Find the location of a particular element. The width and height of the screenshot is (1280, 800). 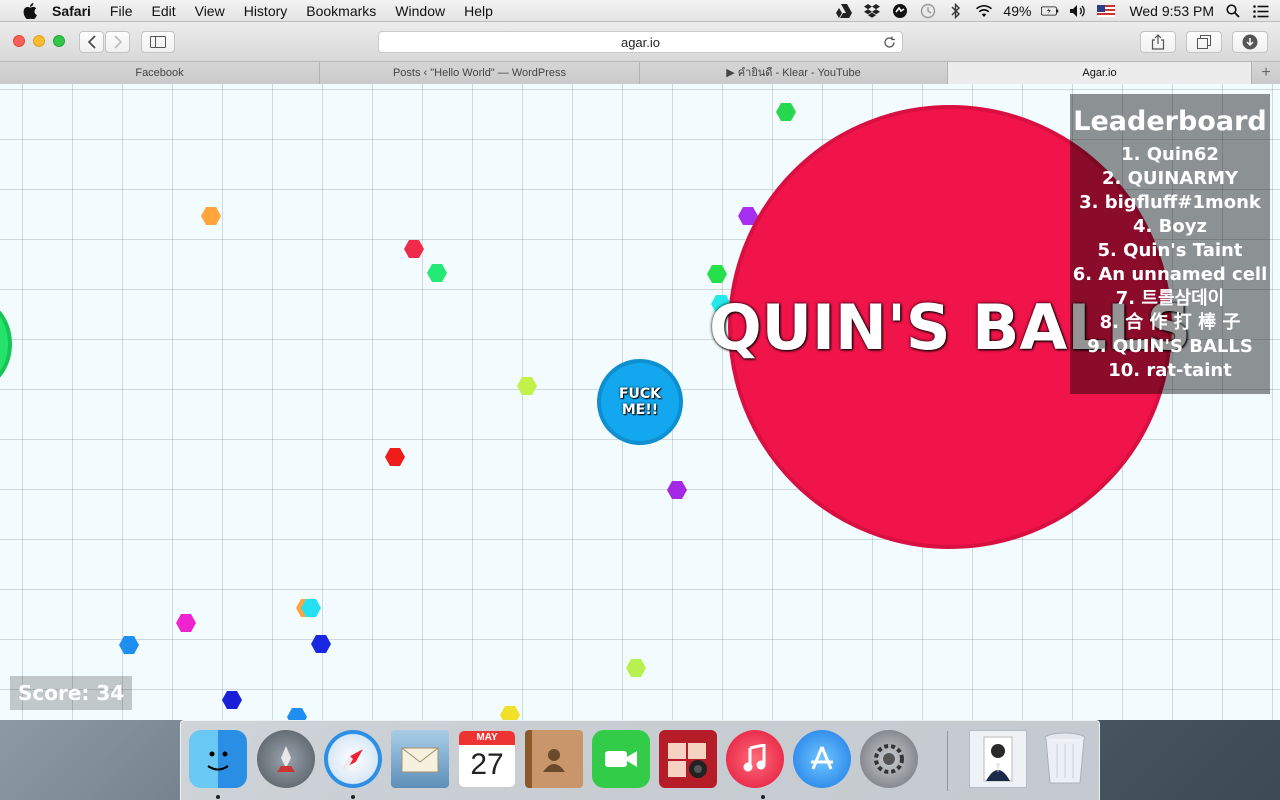

volume-icon is located at coordinates (1078, 11).